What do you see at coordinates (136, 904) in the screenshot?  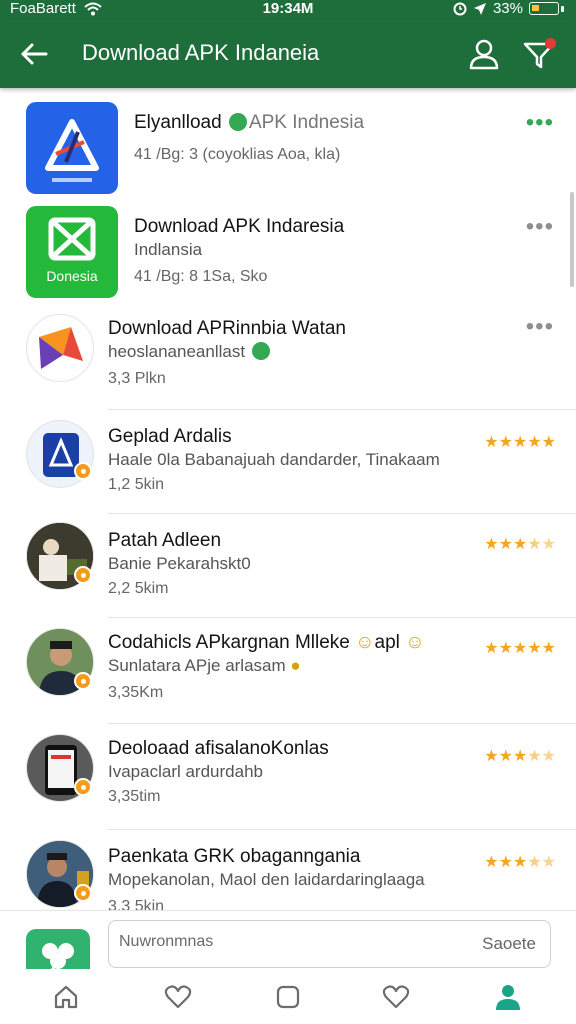 I see `app-meta: 3,3 5kin` at bounding box center [136, 904].